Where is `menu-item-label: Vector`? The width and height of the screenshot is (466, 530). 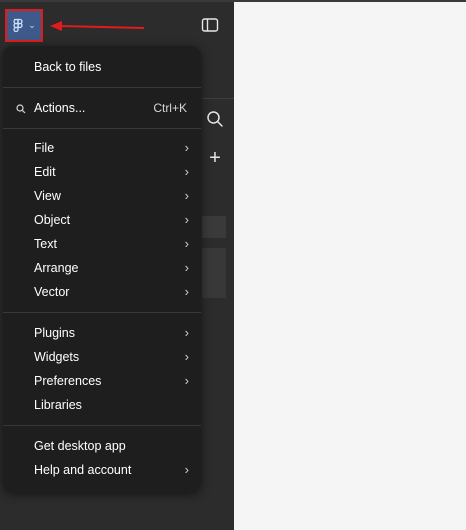
menu-item-label: Vector is located at coordinates (52, 292).